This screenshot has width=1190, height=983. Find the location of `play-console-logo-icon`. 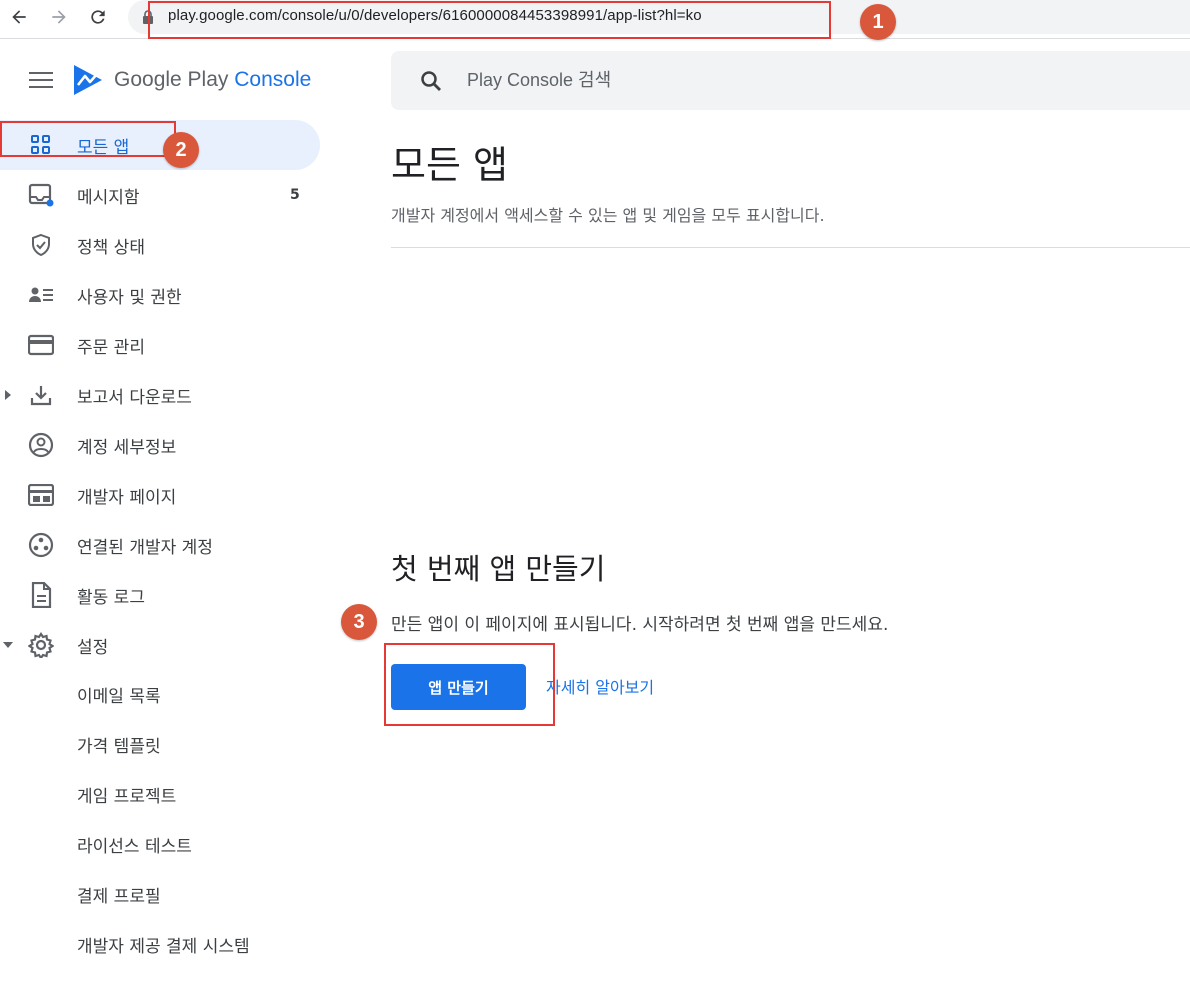

play-console-logo-icon is located at coordinates (88, 80).